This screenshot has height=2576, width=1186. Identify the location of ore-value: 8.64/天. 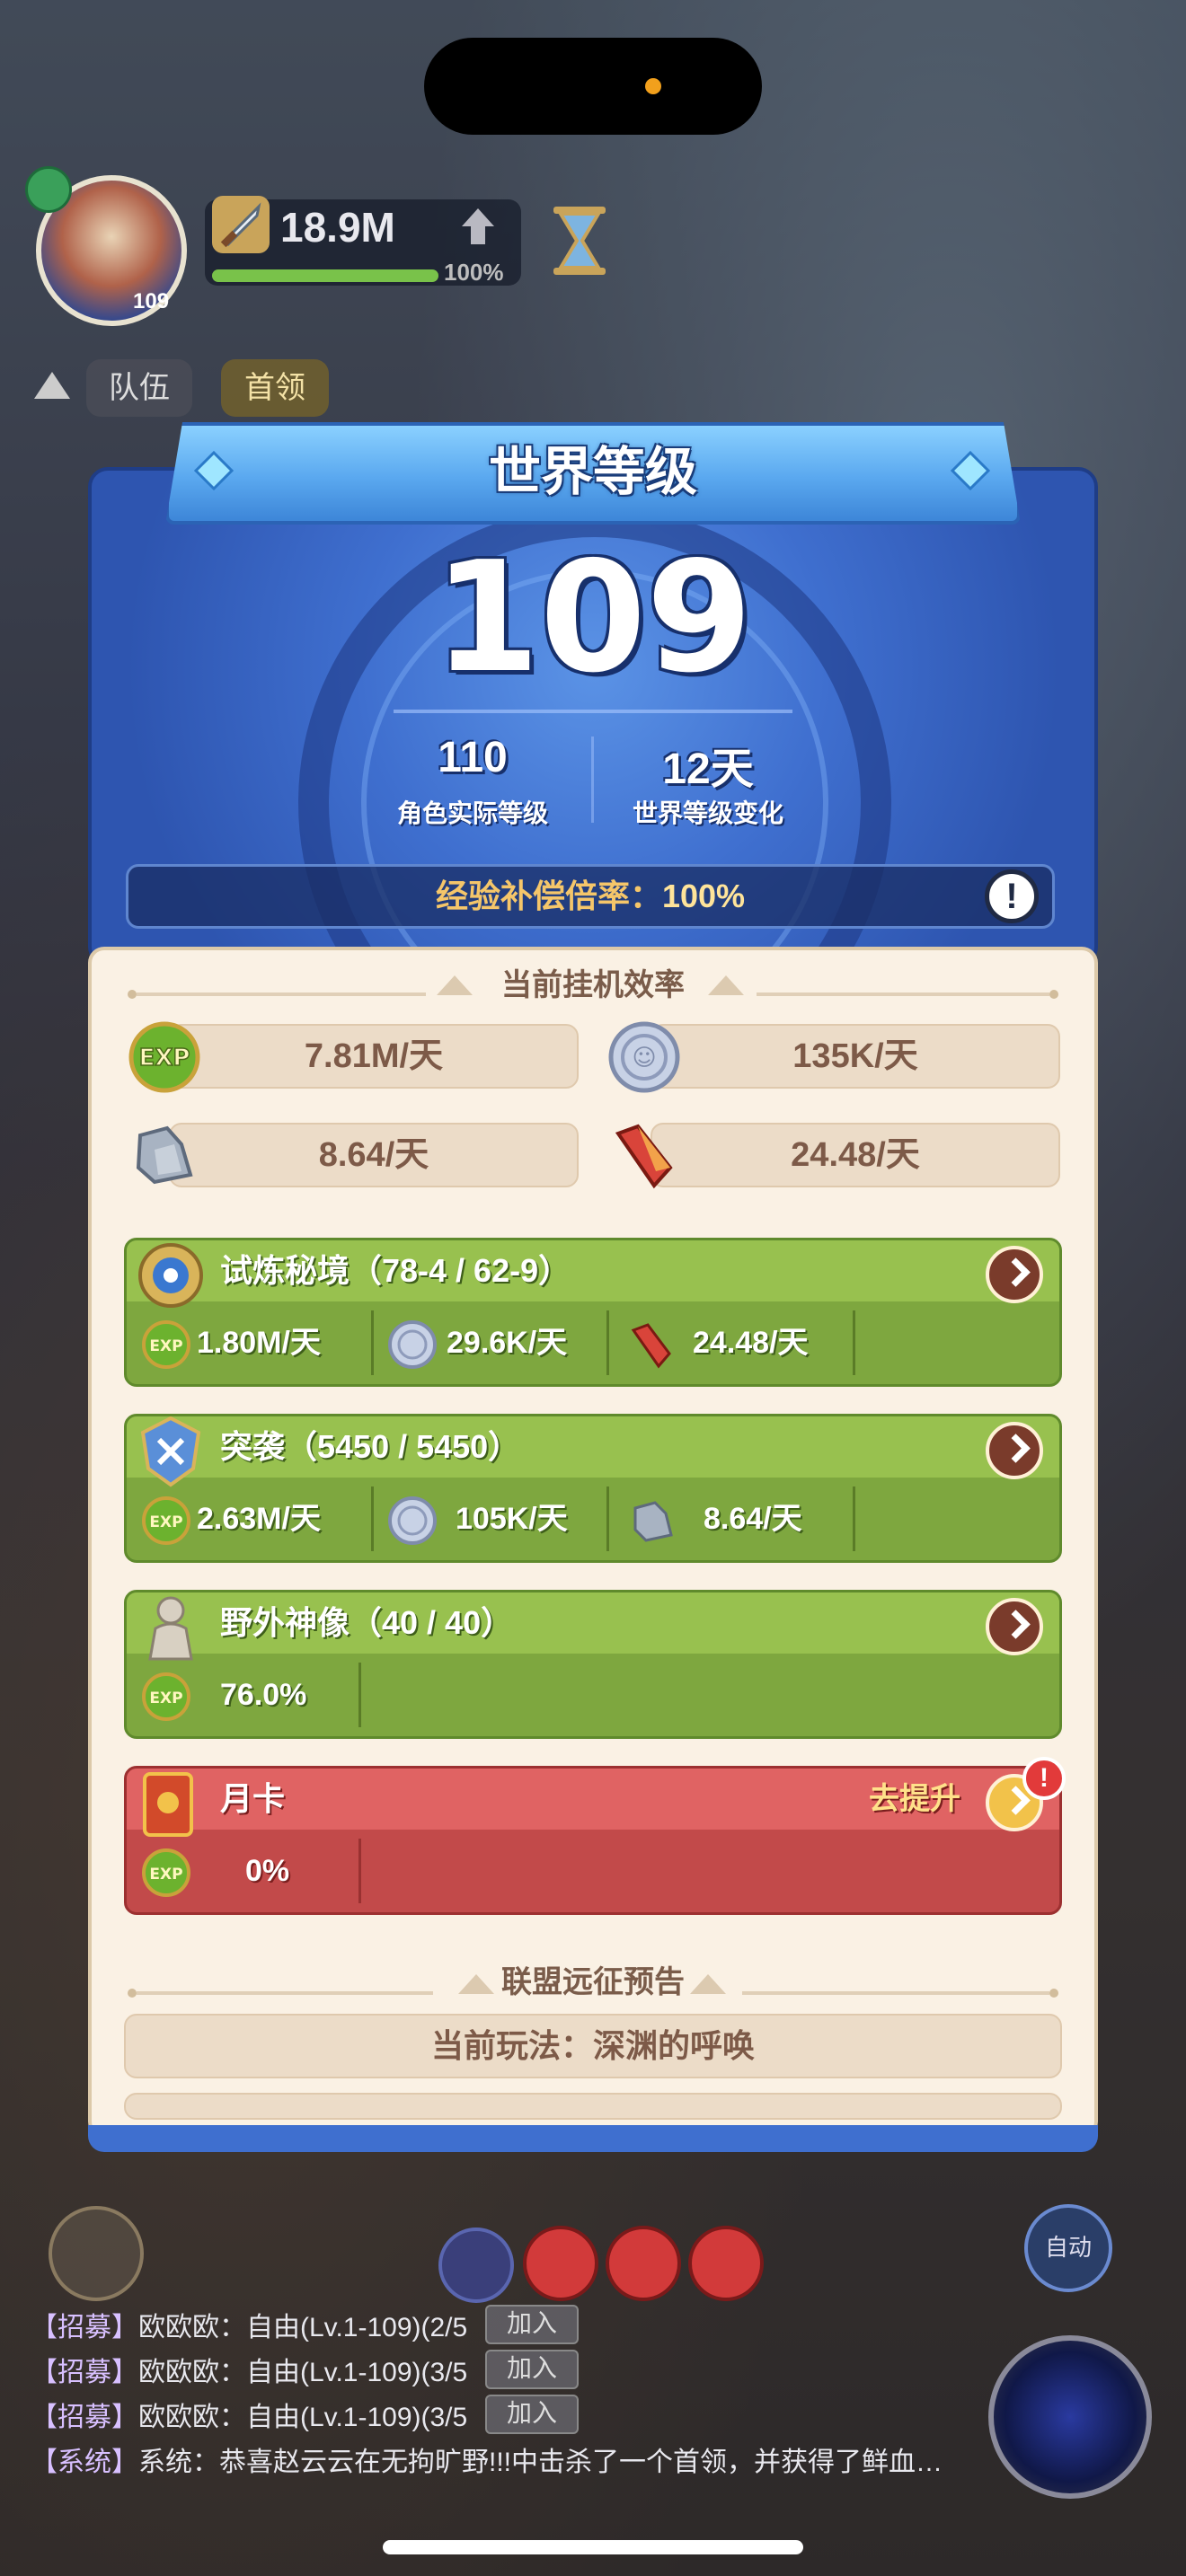
(753, 1519).